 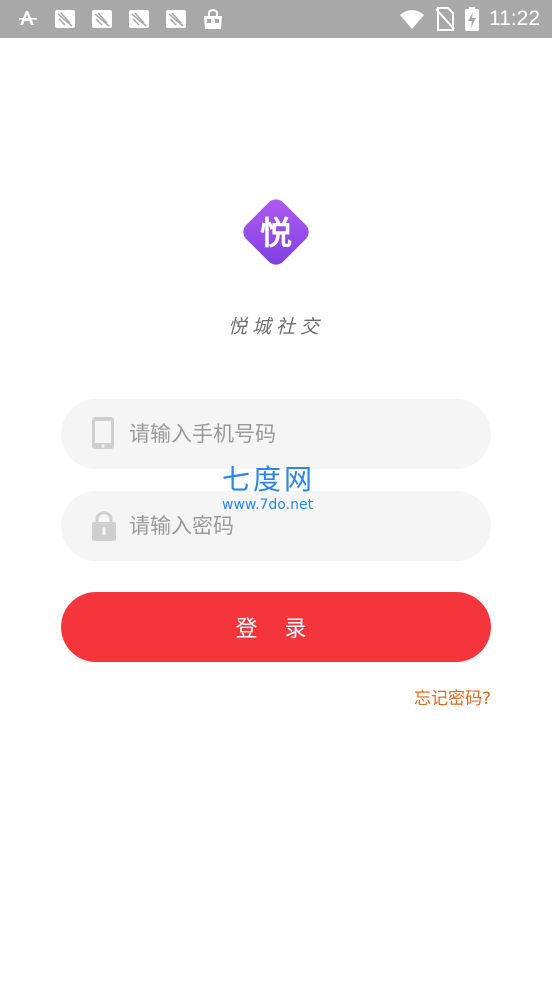 I want to click on notification-icons, so click(x=127, y=19).